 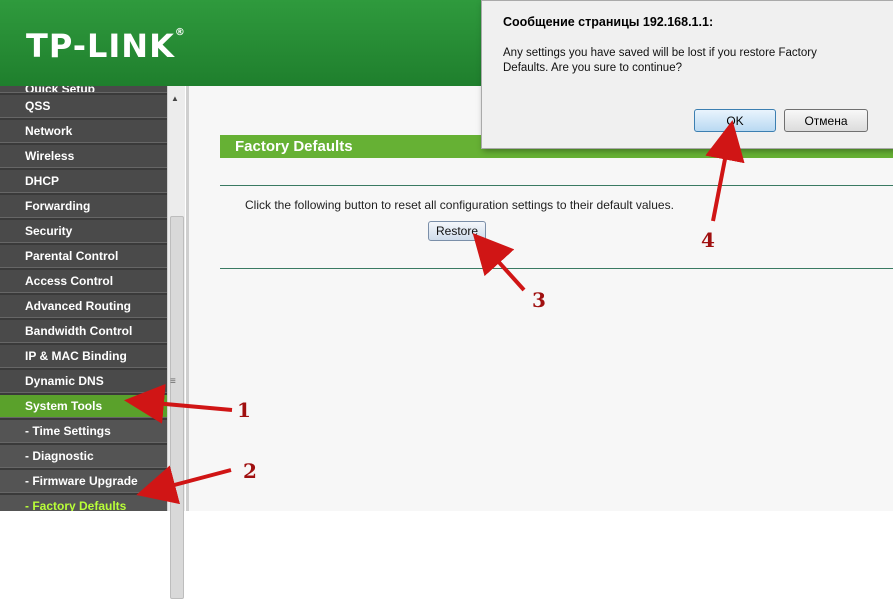 What do you see at coordinates (539, 300) in the screenshot?
I see `annotation-number-3: 3` at bounding box center [539, 300].